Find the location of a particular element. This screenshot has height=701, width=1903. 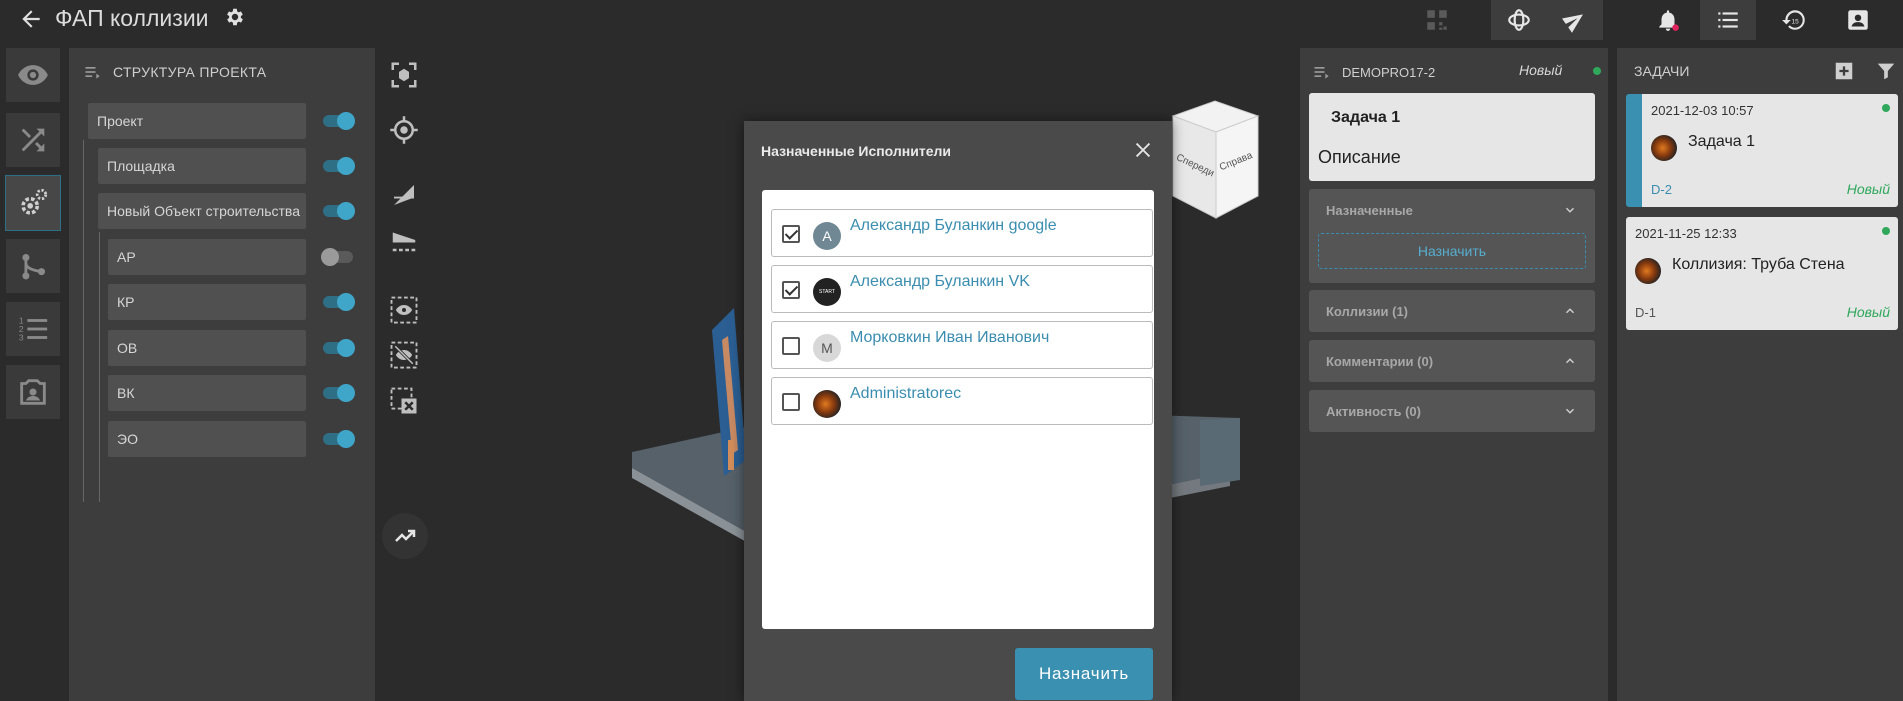

toggle-ar is located at coordinates (337, 257).